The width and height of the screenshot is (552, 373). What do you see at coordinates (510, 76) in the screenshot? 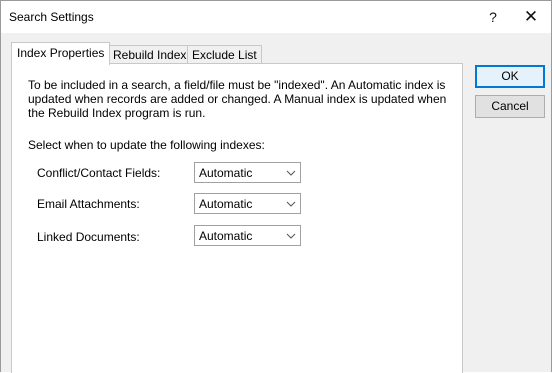
I see `ok-button: OK` at bounding box center [510, 76].